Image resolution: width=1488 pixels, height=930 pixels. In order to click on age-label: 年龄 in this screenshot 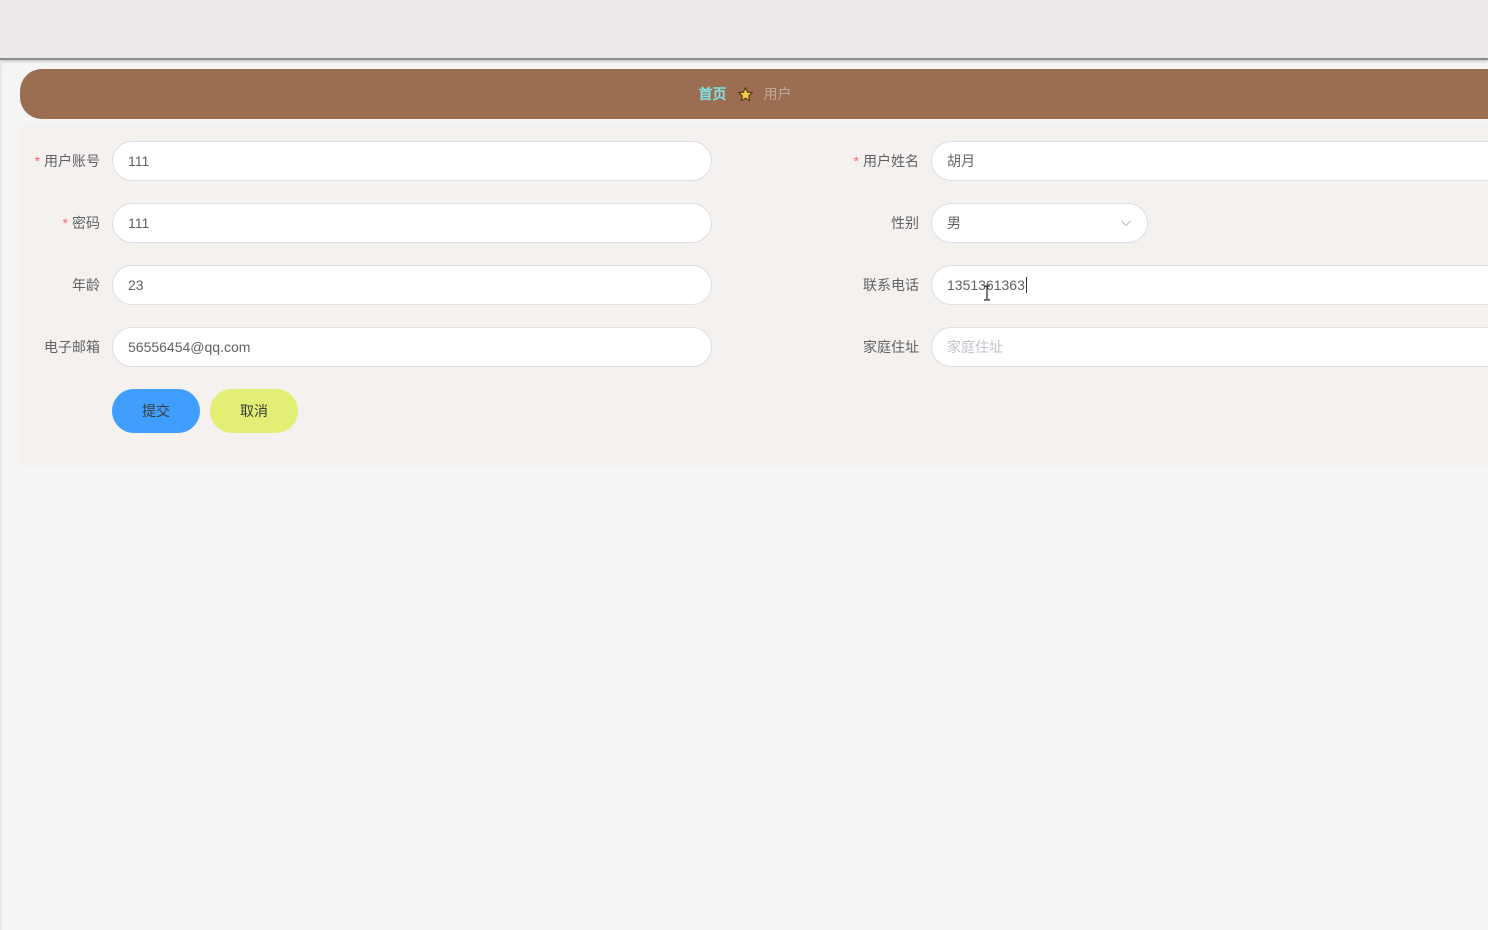, I will do `click(86, 285)`.